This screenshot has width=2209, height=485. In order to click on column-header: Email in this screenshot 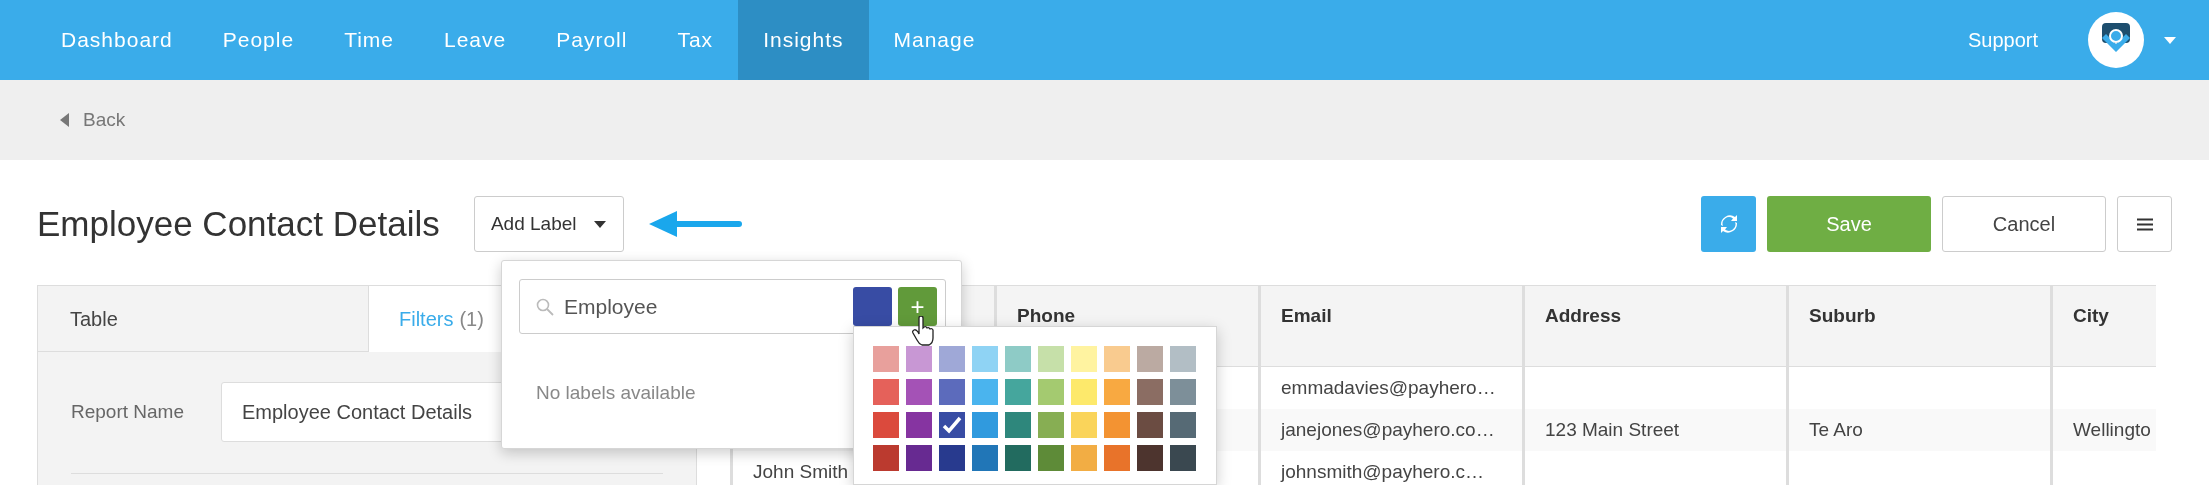, I will do `click(1306, 316)`.